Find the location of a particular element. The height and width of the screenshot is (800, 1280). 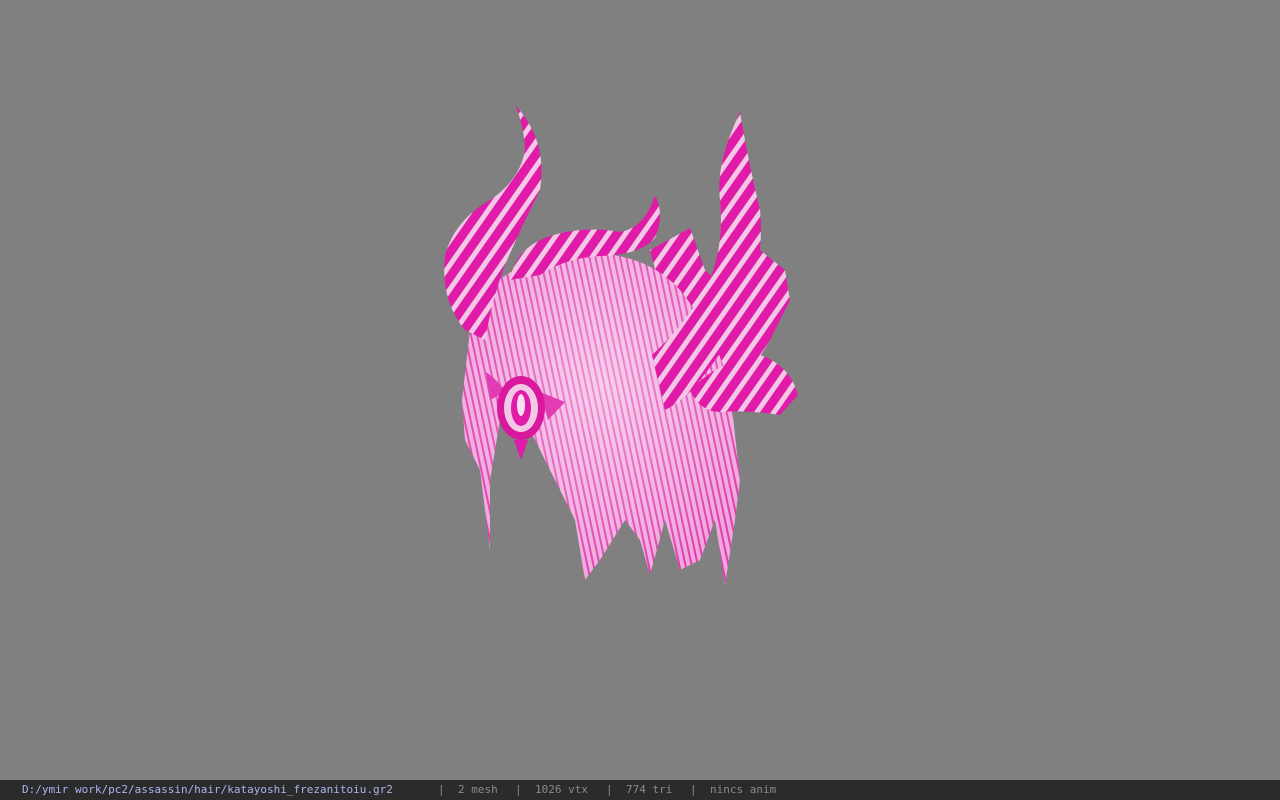

triangle-count-label: 774 tri is located at coordinates (649, 789).